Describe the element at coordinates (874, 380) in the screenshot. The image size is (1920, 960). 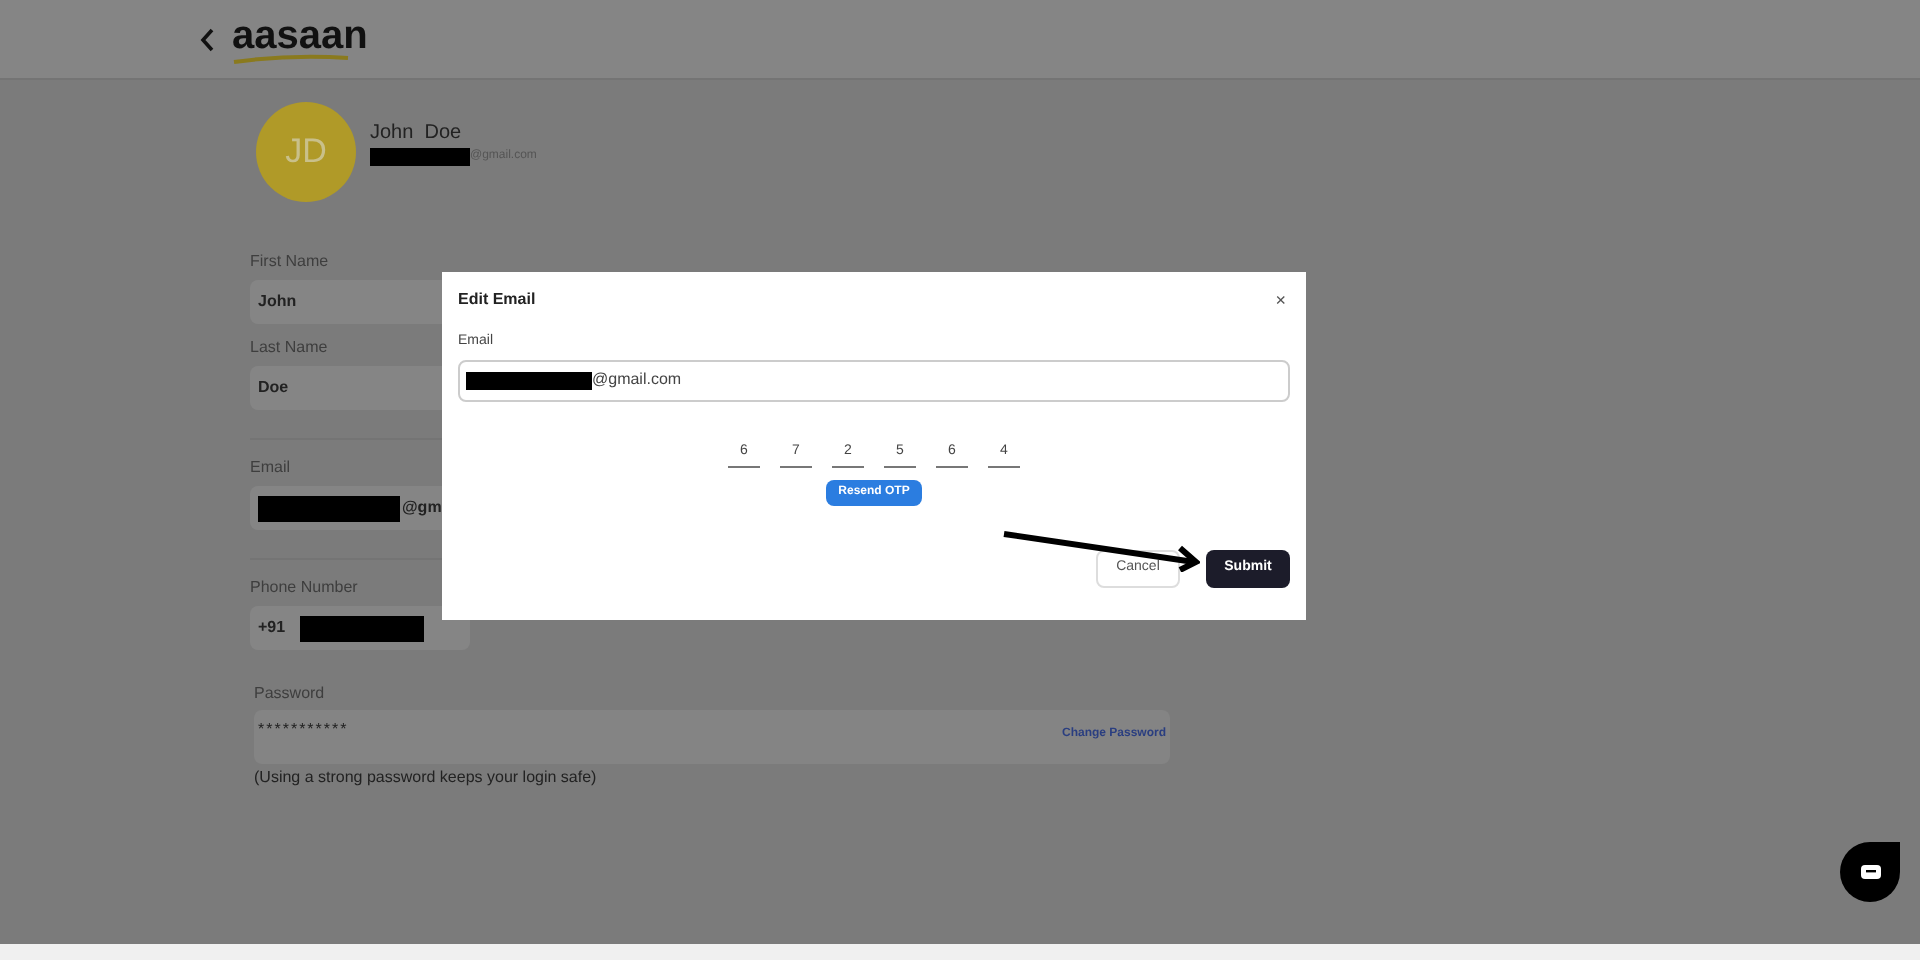
I see `email-field: @gmail.com` at that location.